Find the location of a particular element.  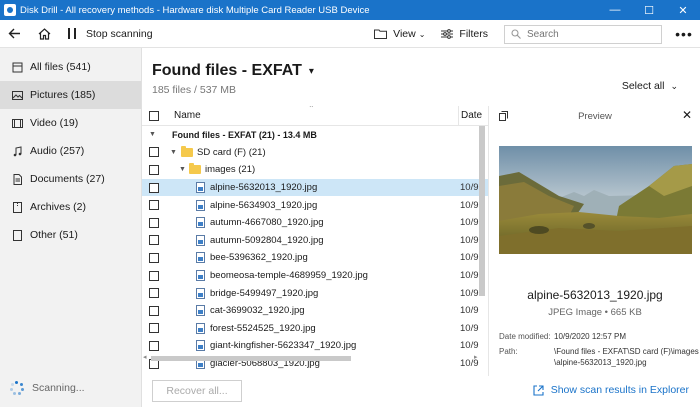

sidebar-item-all-files: All files (541) is located at coordinates (70, 67).